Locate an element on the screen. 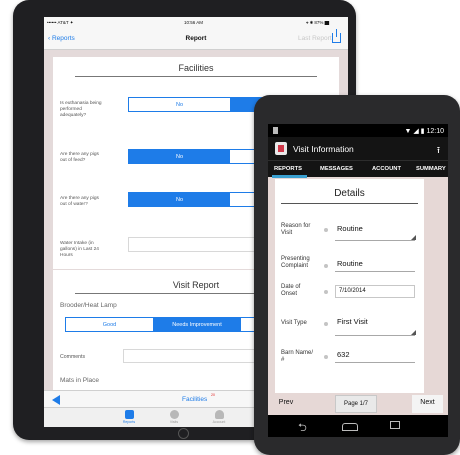 Image resolution: width=460 pixels, height=455 pixels. ipad-nav-bar: ‹ Reports Report Last Report is located at coordinates (196, 39).